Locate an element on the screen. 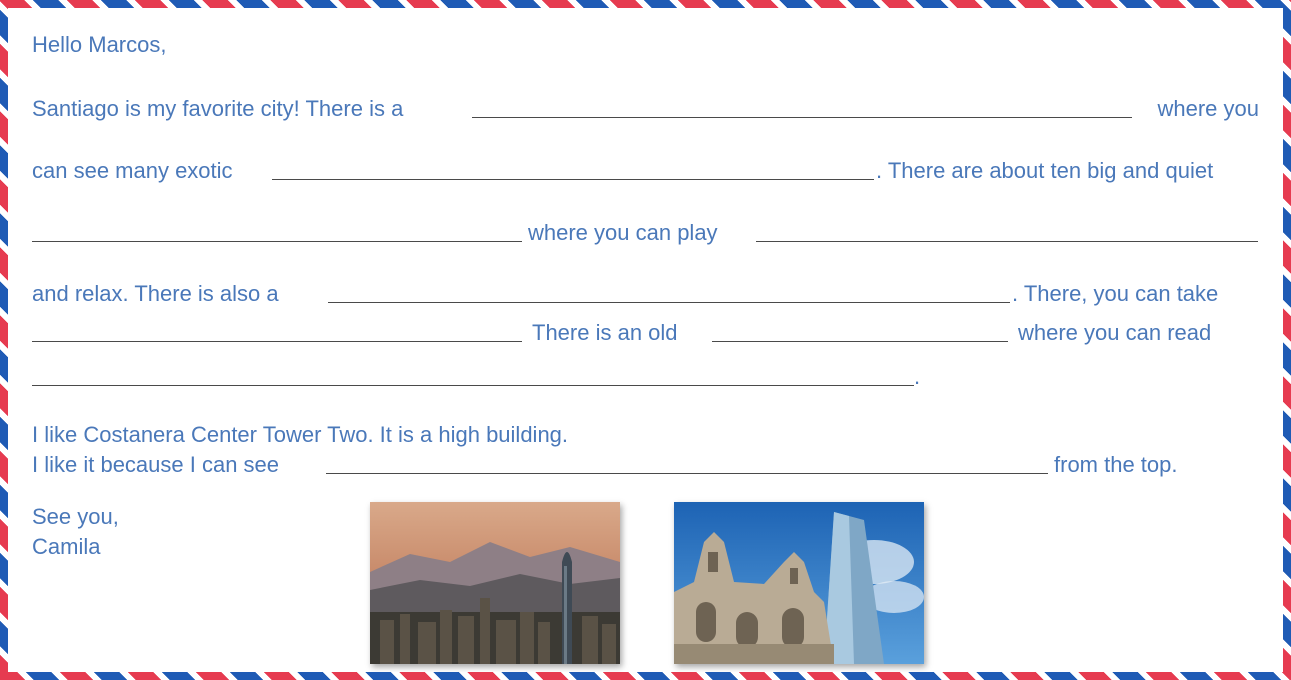  line2-text-a: can see many exotic is located at coordinates (132, 170).